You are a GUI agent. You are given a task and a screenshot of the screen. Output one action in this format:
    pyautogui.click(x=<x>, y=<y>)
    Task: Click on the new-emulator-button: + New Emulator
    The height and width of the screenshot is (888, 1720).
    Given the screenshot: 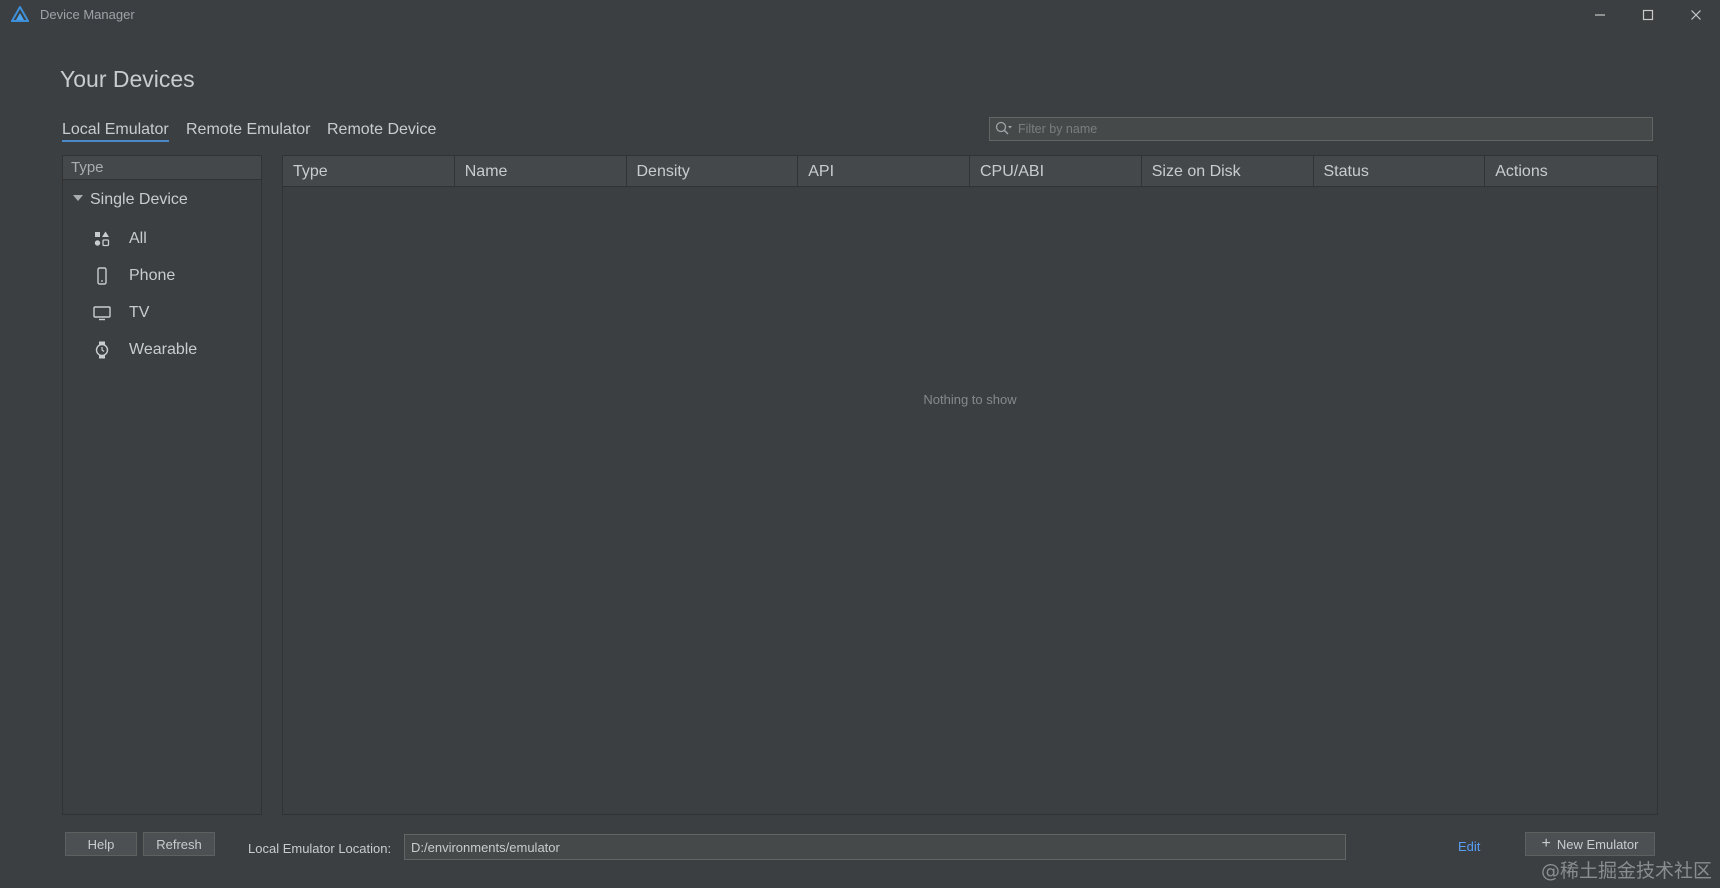 What is the action you would take?
    pyautogui.click(x=1590, y=844)
    